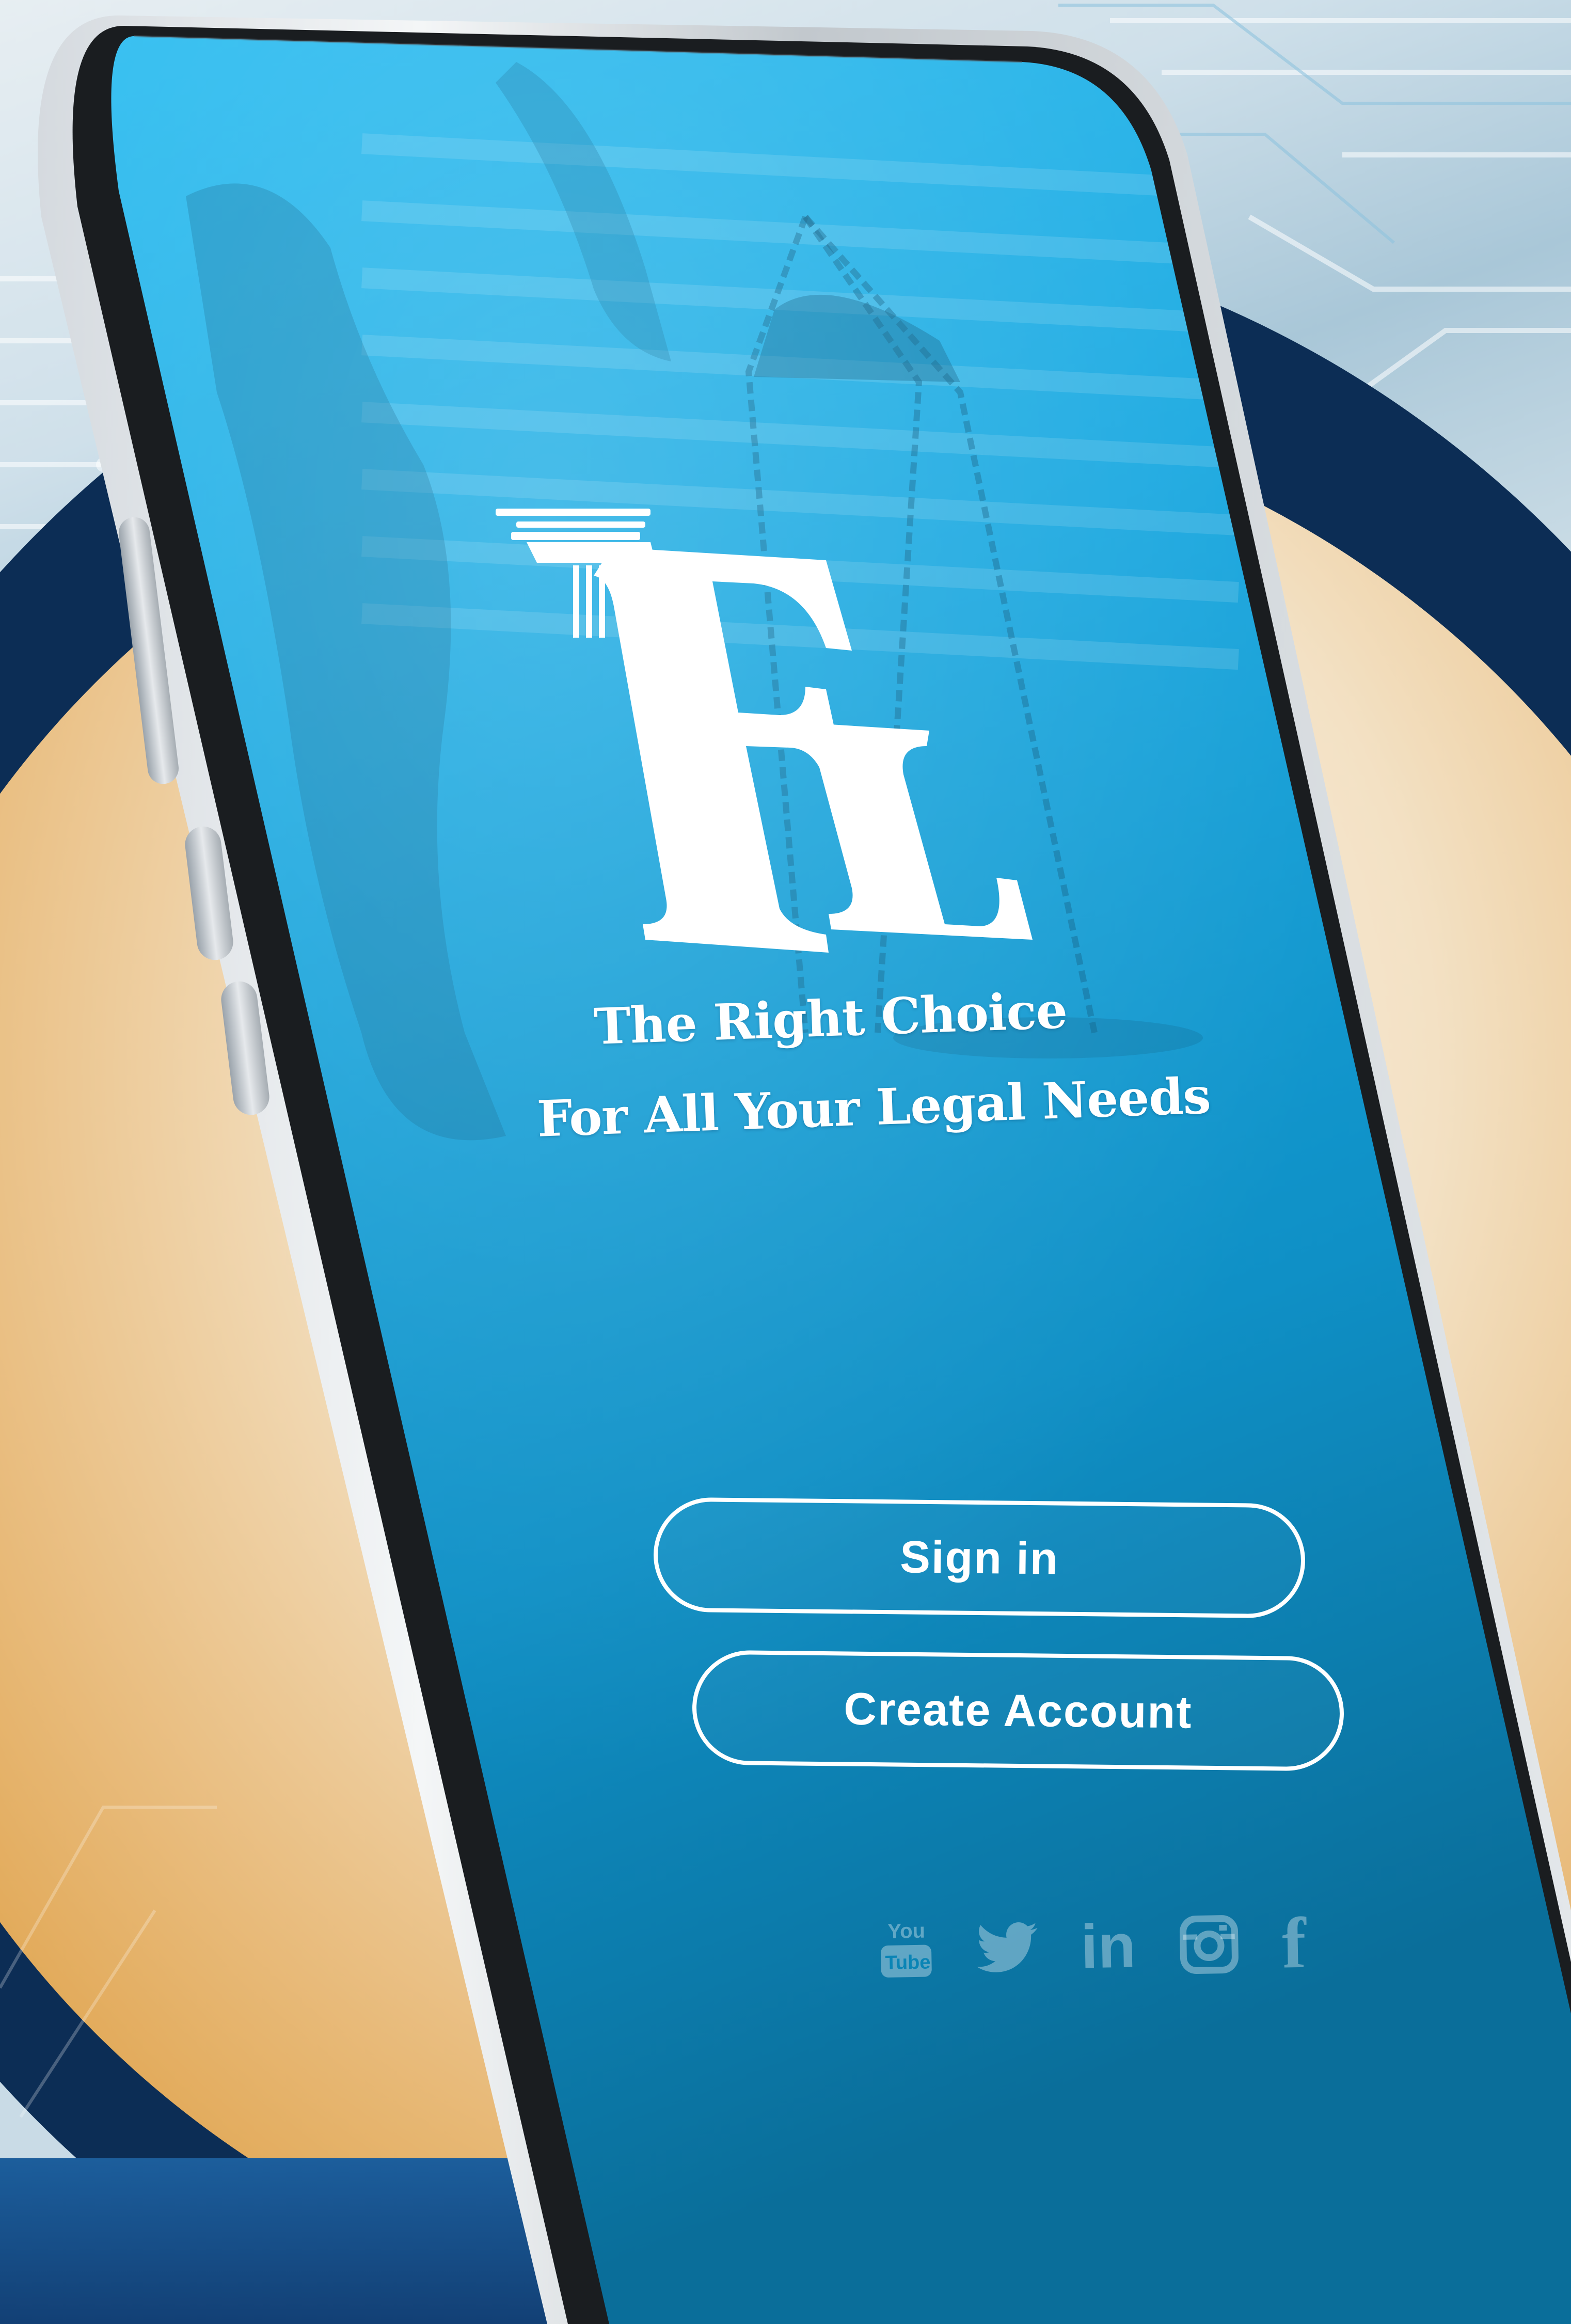 The image size is (1571, 2324). What do you see at coordinates (906, 1950) in the screenshot?
I see `youtube-icon: You Tube` at bounding box center [906, 1950].